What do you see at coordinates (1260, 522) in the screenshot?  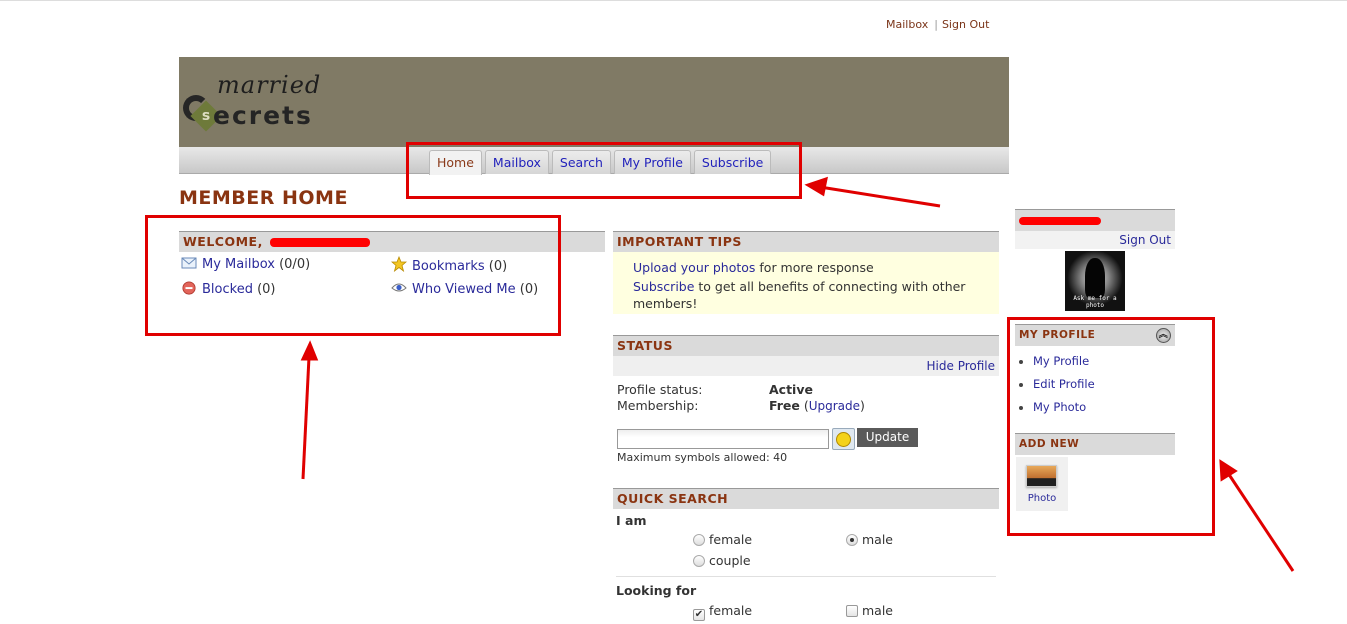 I see `annotation-arrow-sidebar` at bounding box center [1260, 522].